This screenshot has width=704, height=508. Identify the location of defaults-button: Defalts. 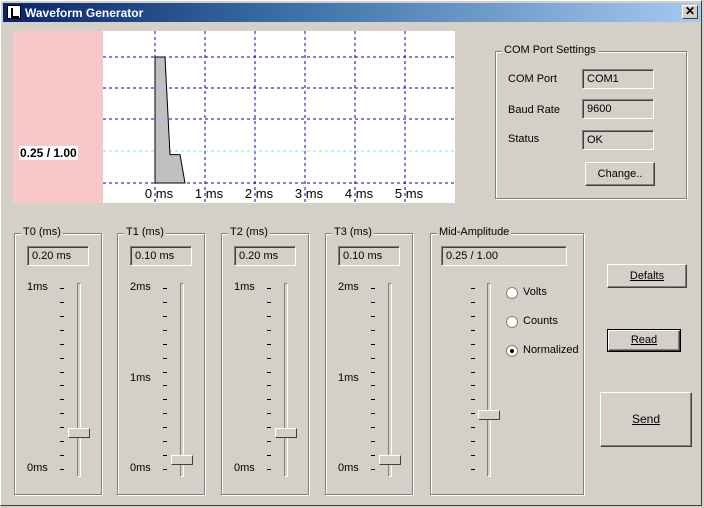
(647, 276).